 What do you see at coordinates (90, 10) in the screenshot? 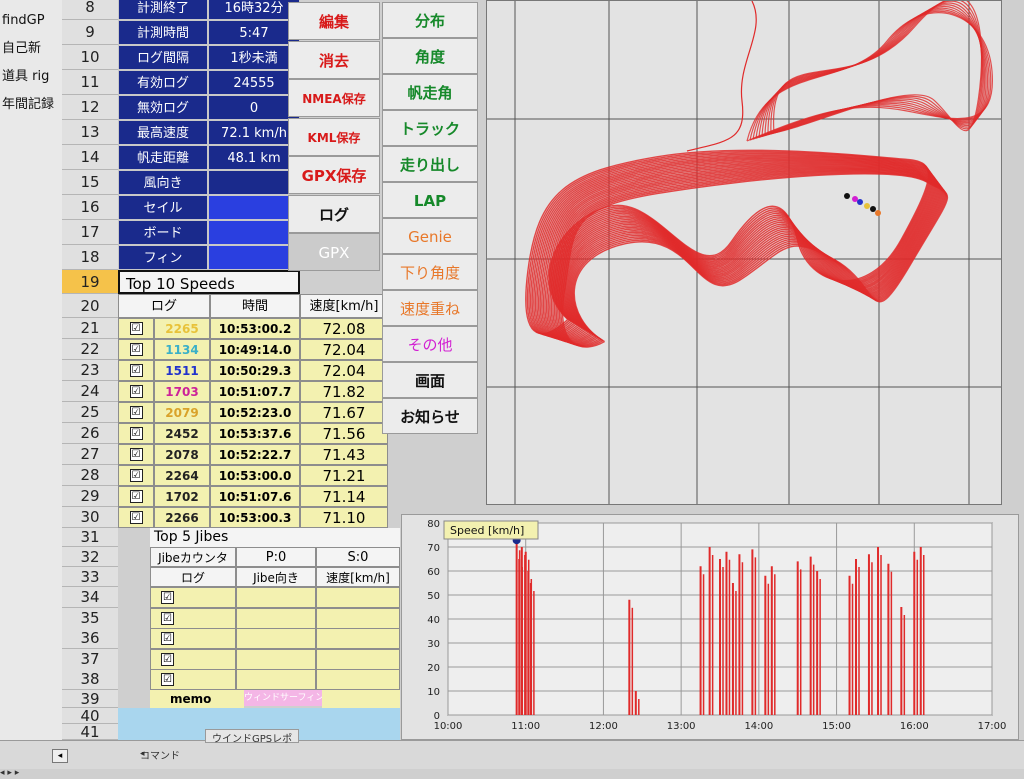
I see `row-header: 8` at bounding box center [90, 10].